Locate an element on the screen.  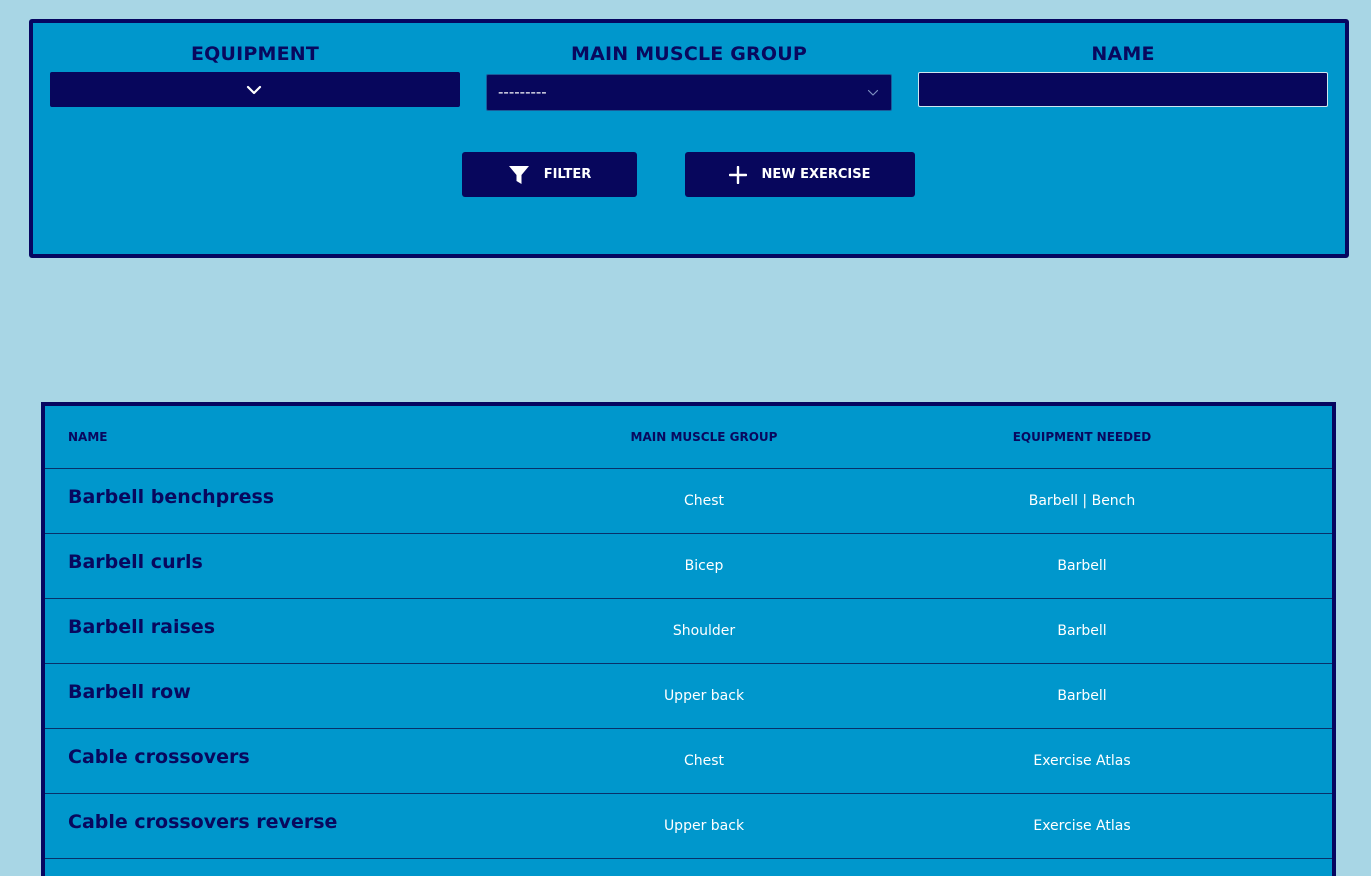
exercise-equipment: Barbell | Bench is located at coordinates (1082, 501).